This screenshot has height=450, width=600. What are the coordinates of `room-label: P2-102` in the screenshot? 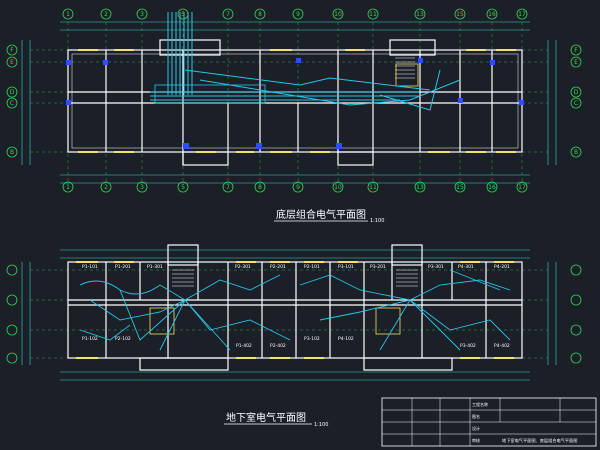 It's located at (123, 339).